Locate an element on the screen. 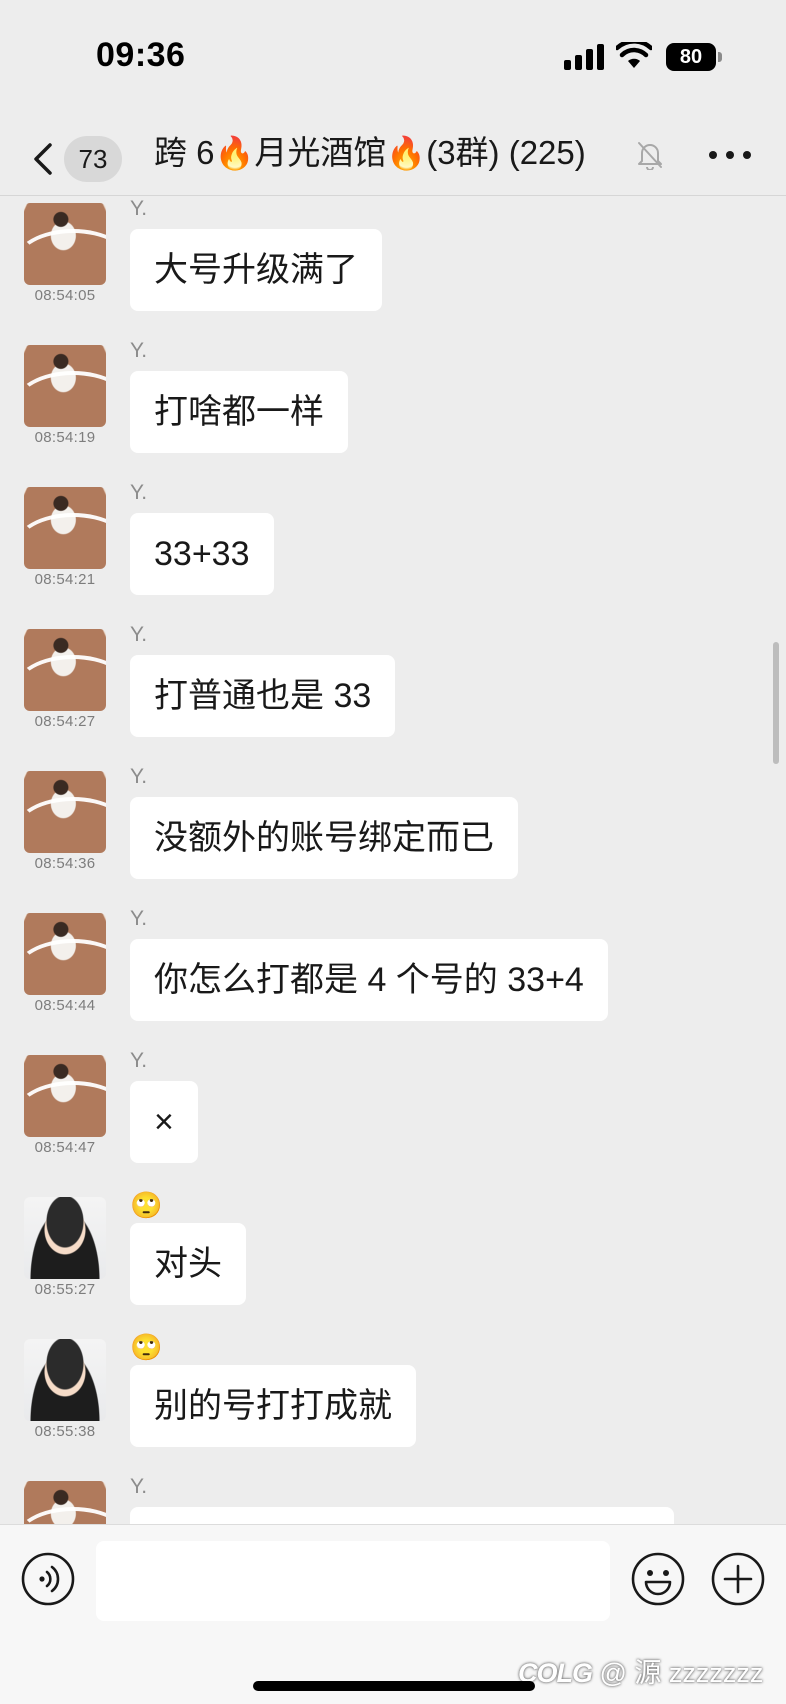 This screenshot has width=786, height=1704. message-row: 08:54:36 Y. 没额外的账号绑定而已 is located at coordinates (393, 836).